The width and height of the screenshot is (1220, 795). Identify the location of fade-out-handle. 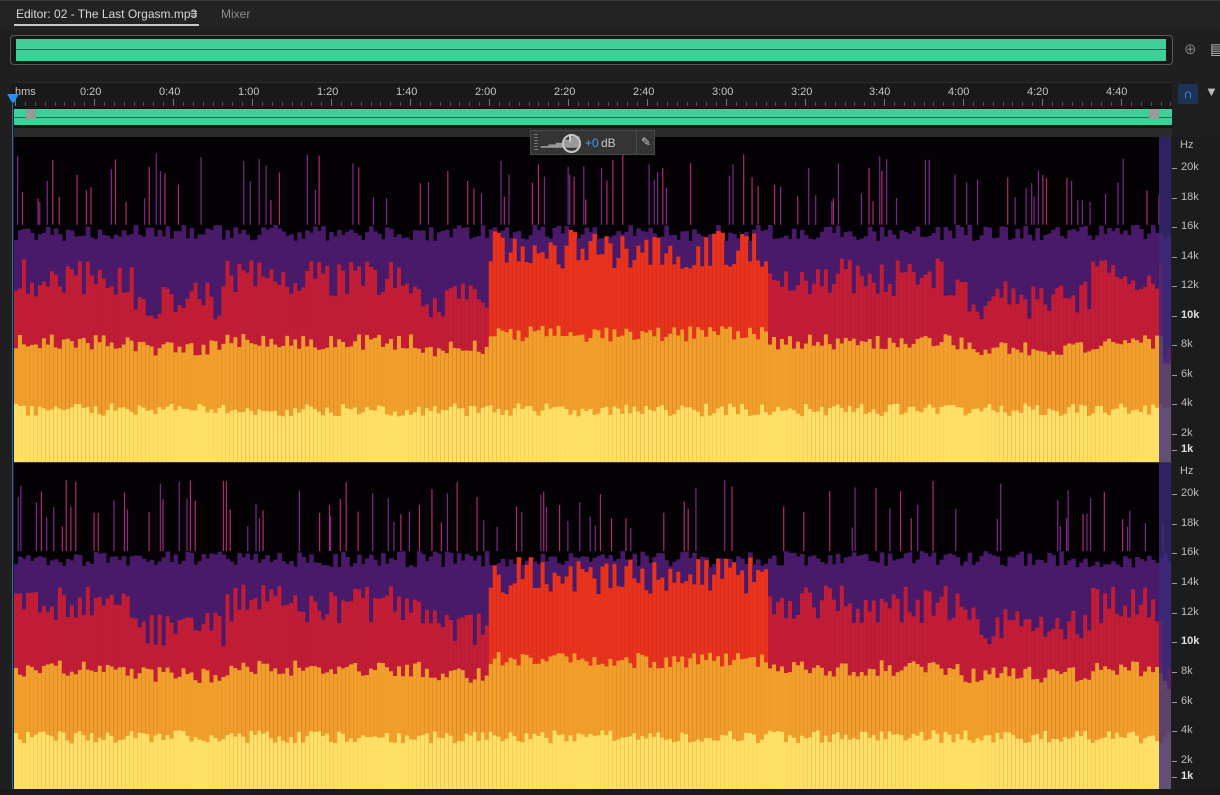
(1154, 114).